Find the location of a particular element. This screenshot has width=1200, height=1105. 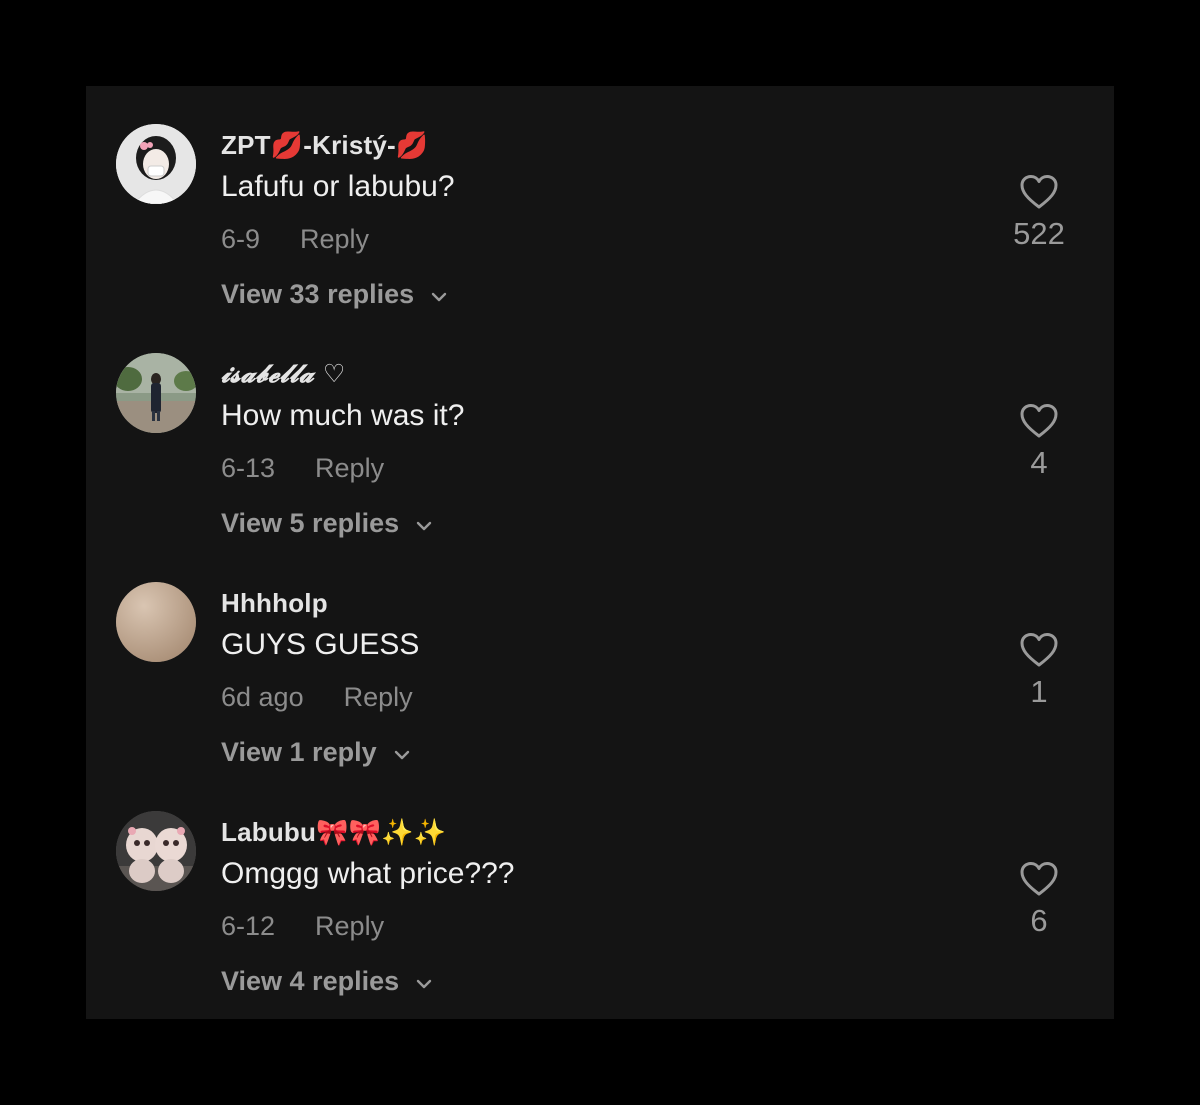

view-replies-button: View 1 reply is located at coordinates (316, 752).